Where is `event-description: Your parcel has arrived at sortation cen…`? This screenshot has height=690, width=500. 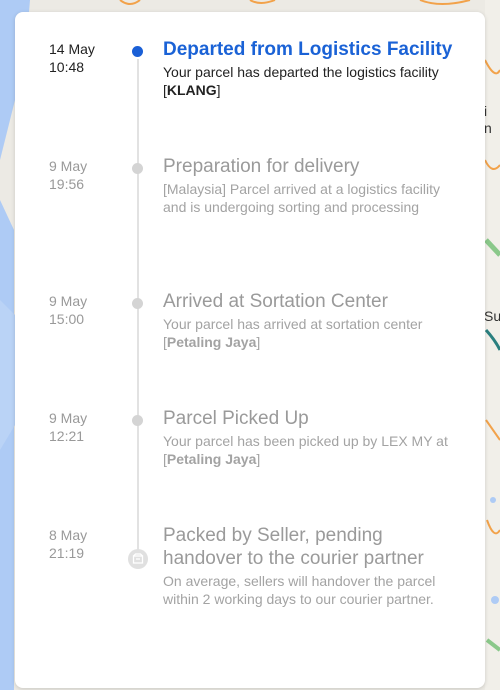
event-description: Your parcel has arrived at sortation cen… is located at coordinates (293, 333).